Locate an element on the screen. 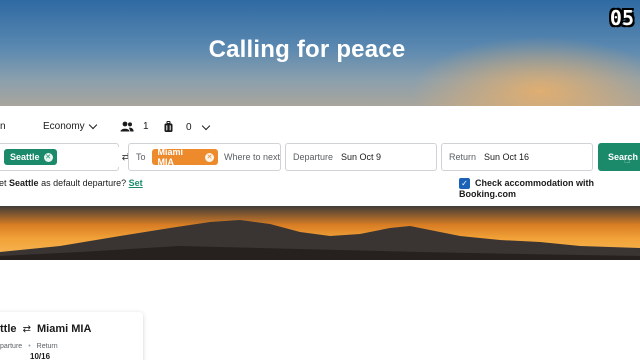  trip-legs: parture • Return is located at coordinates (29, 346).